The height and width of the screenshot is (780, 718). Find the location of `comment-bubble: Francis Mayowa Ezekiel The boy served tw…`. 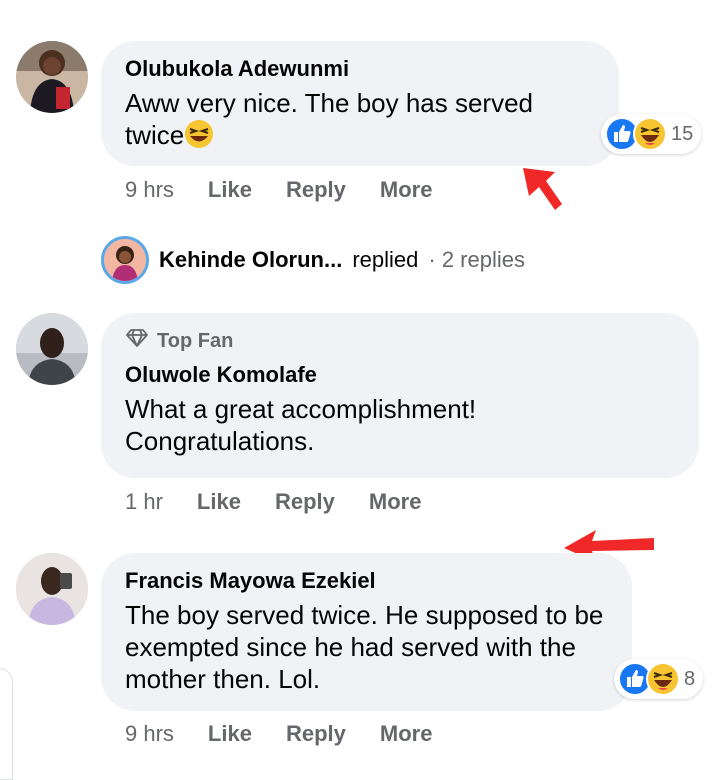

comment-bubble: Francis Mayowa Ezekiel The boy served tw… is located at coordinates (366, 632).